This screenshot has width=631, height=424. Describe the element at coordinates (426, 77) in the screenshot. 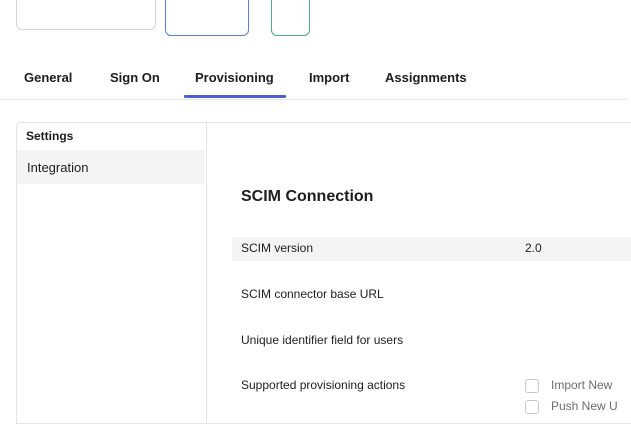

I see `tab-assignments: Assignments` at that location.